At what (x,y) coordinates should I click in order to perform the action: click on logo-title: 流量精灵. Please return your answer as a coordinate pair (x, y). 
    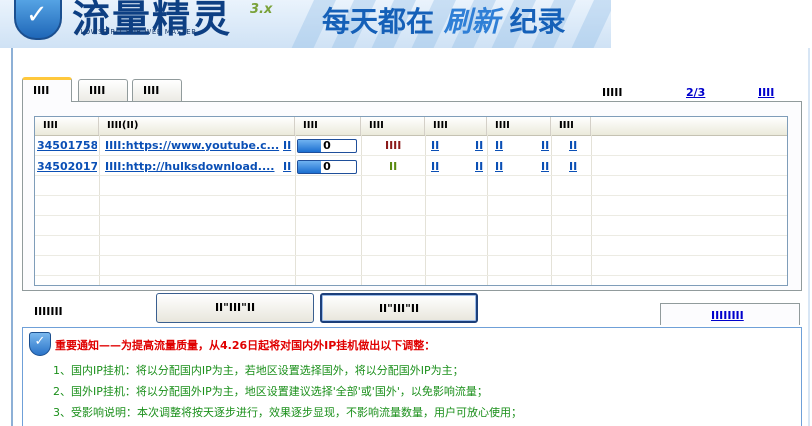
    Looking at the image, I should click on (152, 20).